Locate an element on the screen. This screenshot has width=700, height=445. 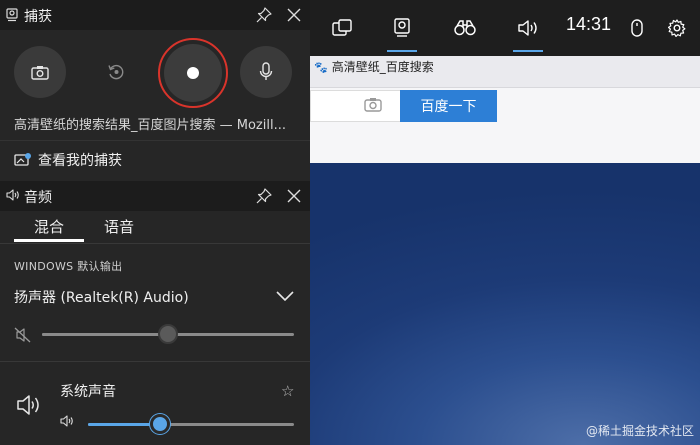
tab-mix: 混合 is located at coordinates (49, 226).